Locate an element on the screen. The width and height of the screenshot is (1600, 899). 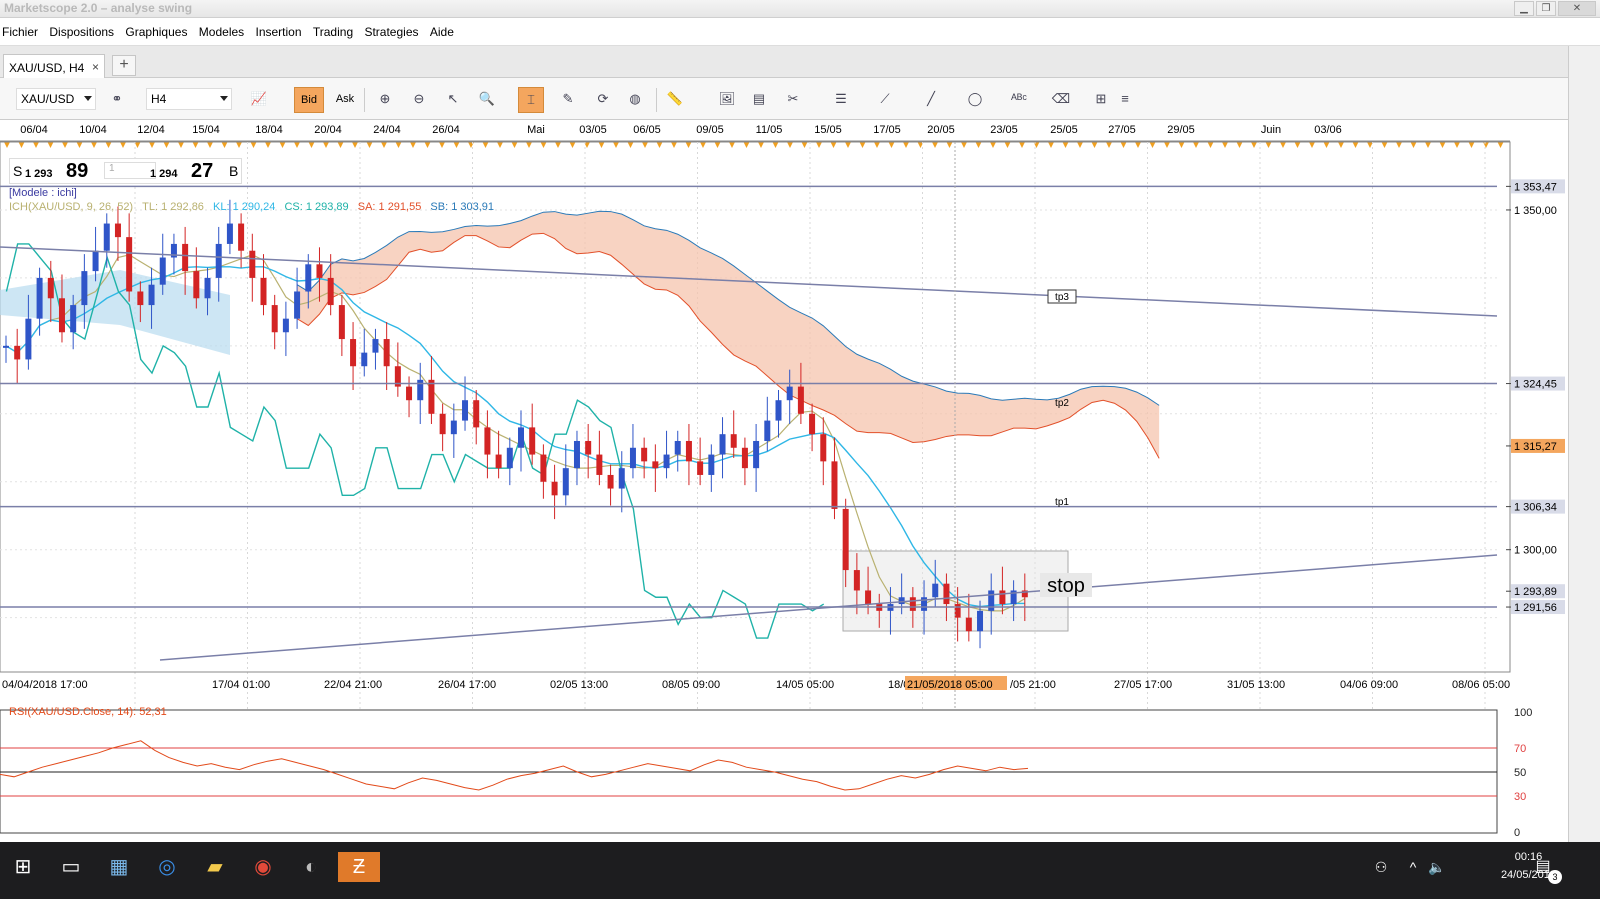
ellipse-icon: ◯ is located at coordinates (975, 100).